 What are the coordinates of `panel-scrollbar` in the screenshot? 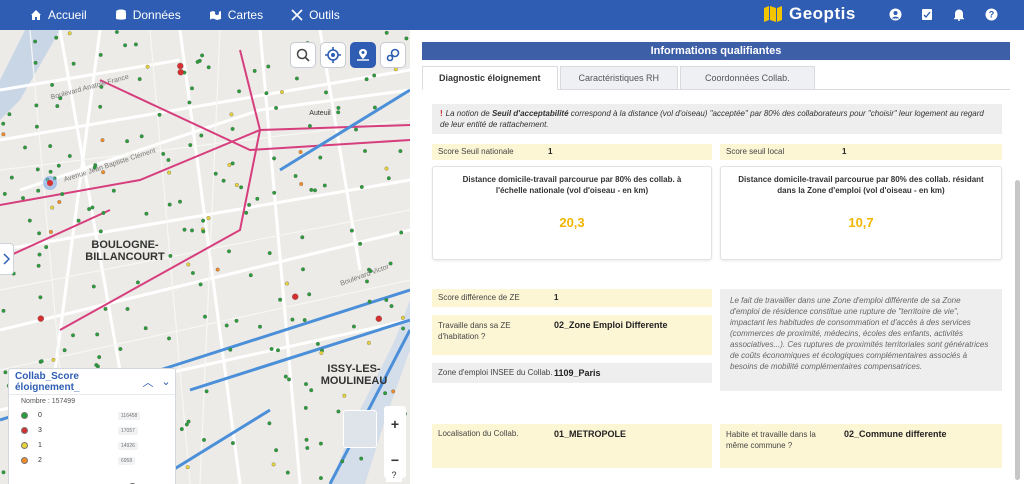 It's located at (1017, 330).